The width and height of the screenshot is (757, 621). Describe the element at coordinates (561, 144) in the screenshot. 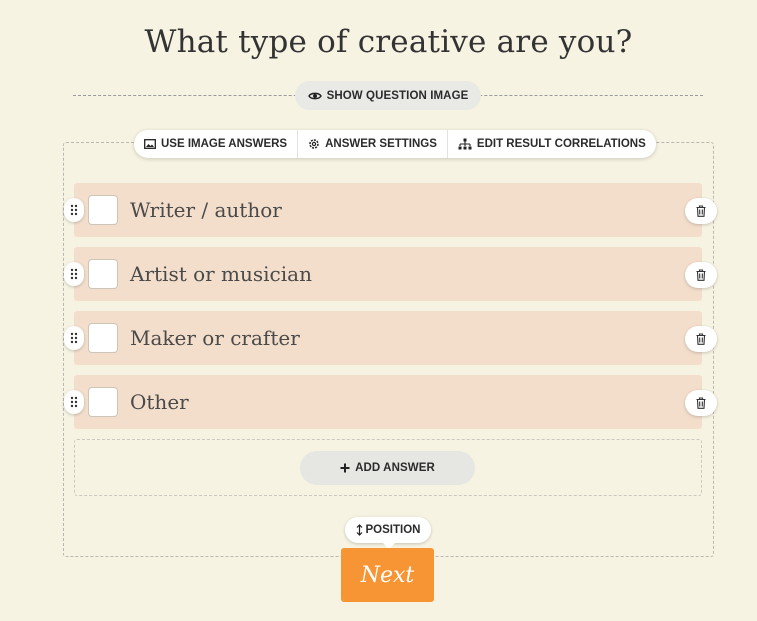

I see `edit-result-correlations-label: EDIT RESULT CORRELATIONS` at that location.